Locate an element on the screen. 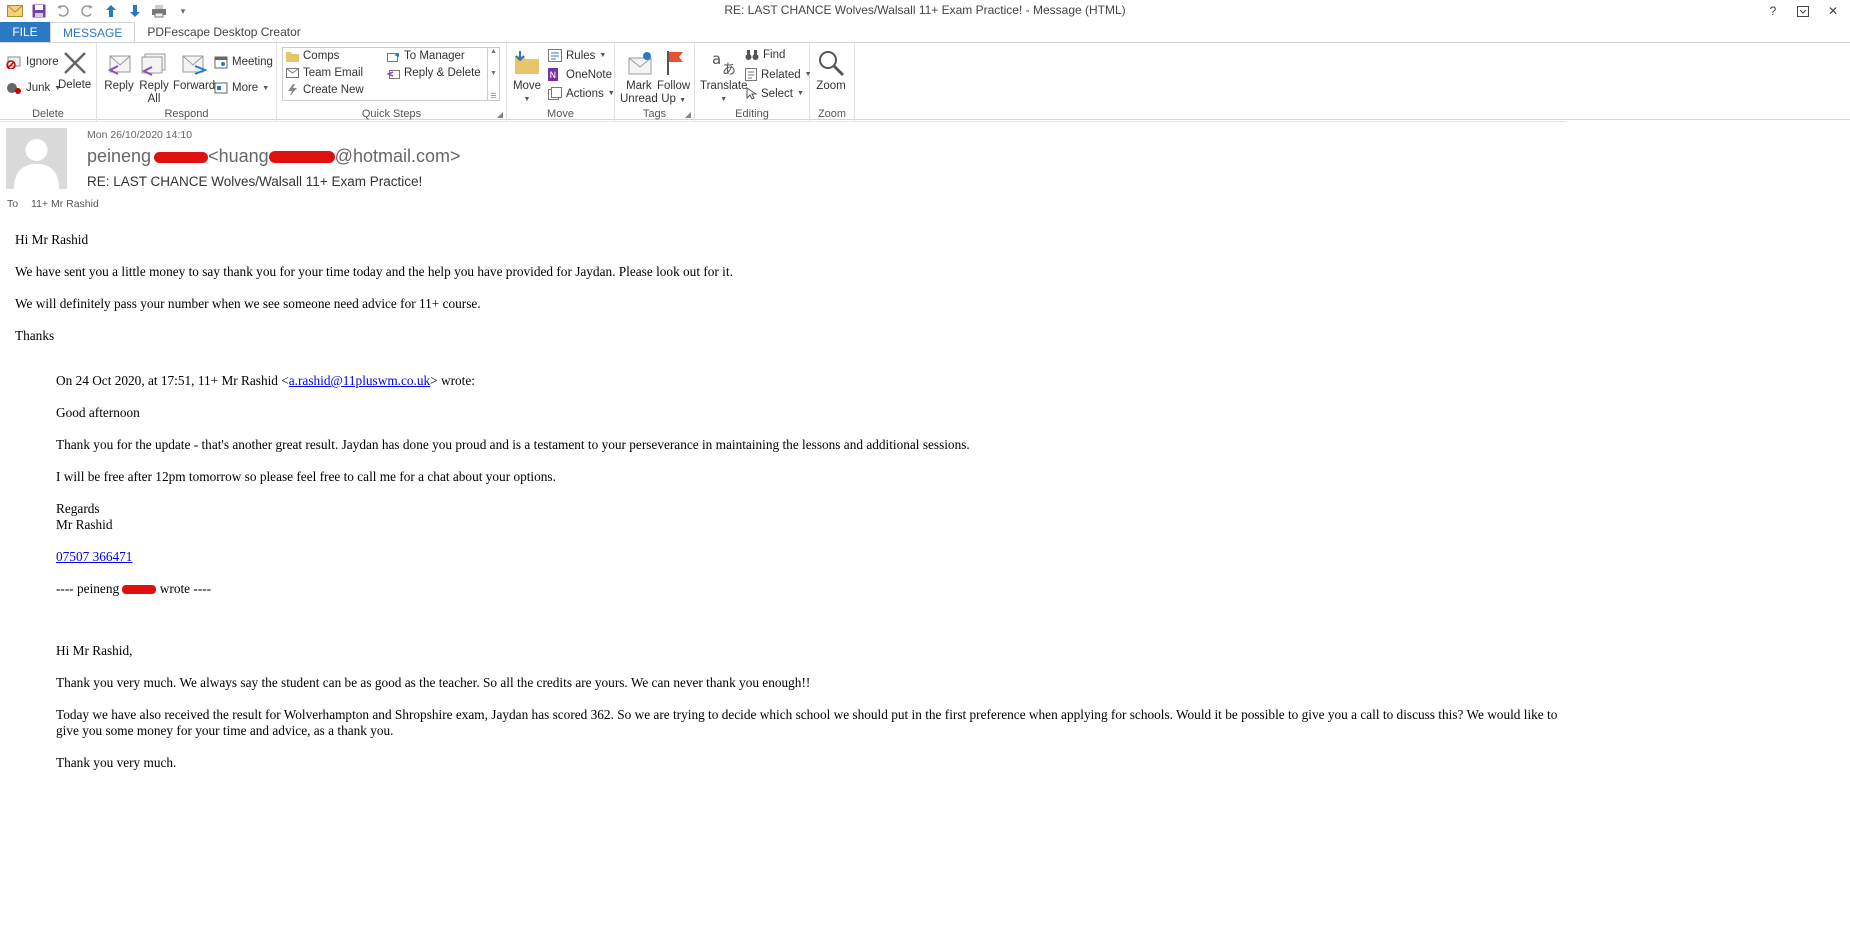 Image resolution: width=1850 pixels, height=939 pixels. binoculars-icon is located at coordinates (752, 55).